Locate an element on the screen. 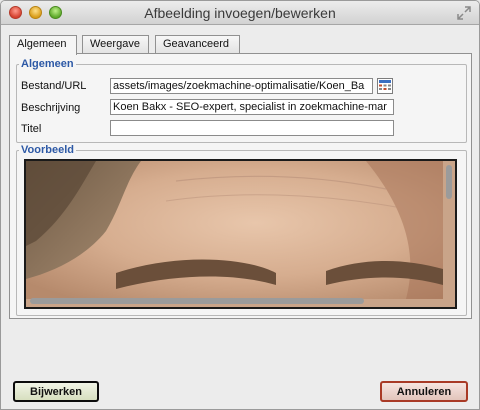 Image resolution: width=480 pixels, height=410 pixels. file-url-label: Bestand/URL is located at coordinates (54, 86).